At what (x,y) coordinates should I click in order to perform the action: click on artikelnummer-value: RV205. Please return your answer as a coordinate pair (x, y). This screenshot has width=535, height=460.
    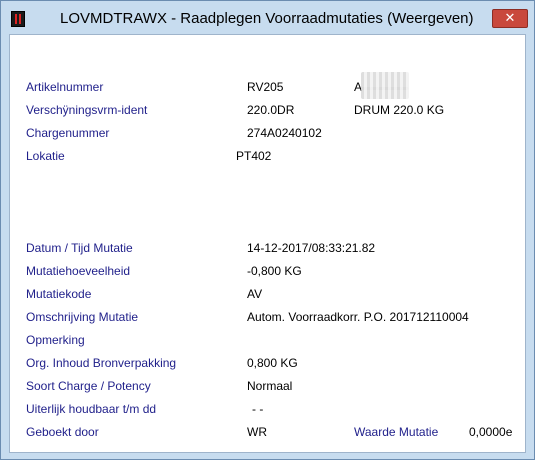
    Looking at the image, I should click on (265, 87).